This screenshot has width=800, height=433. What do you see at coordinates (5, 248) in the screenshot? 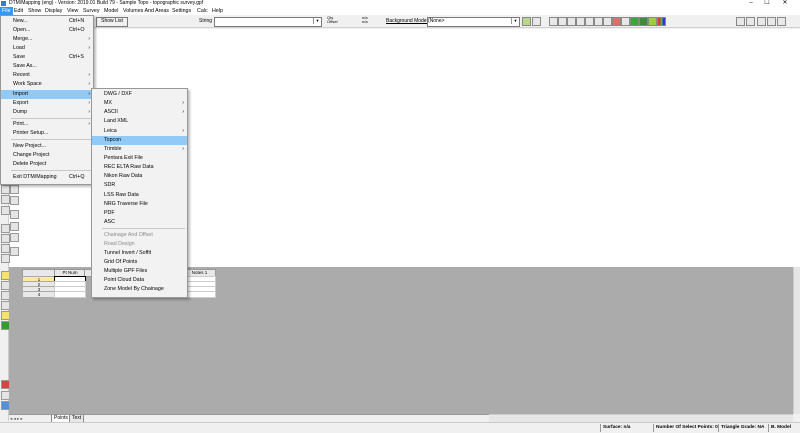
I see `tool-text-icon` at bounding box center [5, 248].